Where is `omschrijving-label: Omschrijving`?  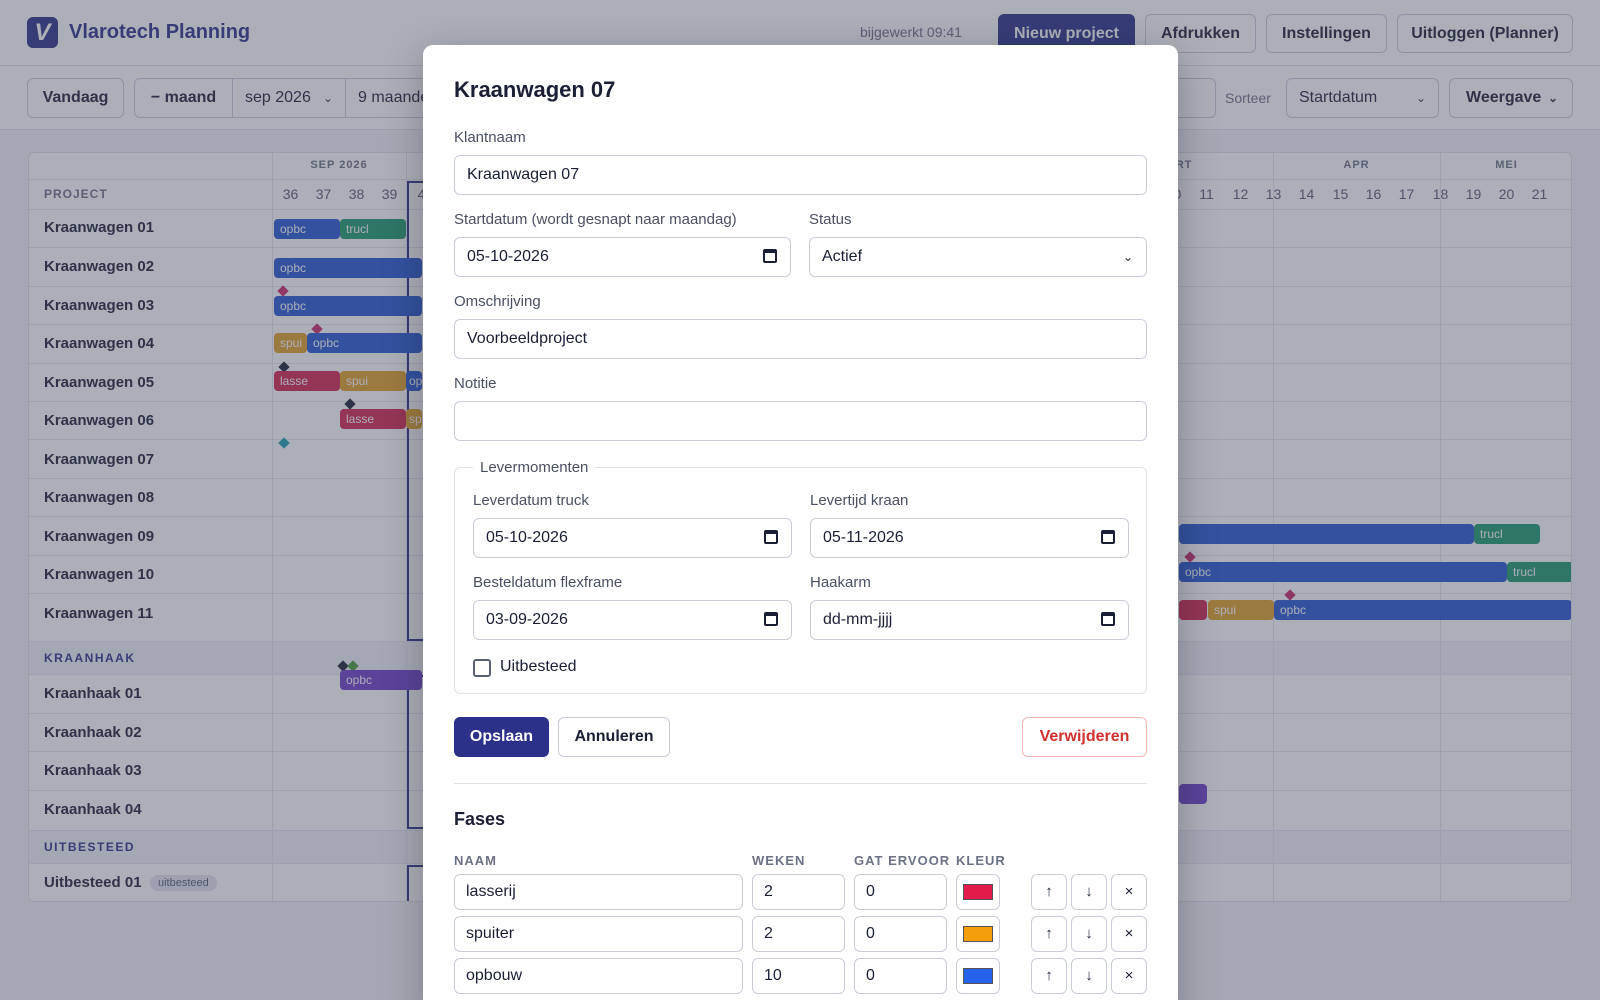
omschrijving-label: Omschrijving is located at coordinates (497, 301).